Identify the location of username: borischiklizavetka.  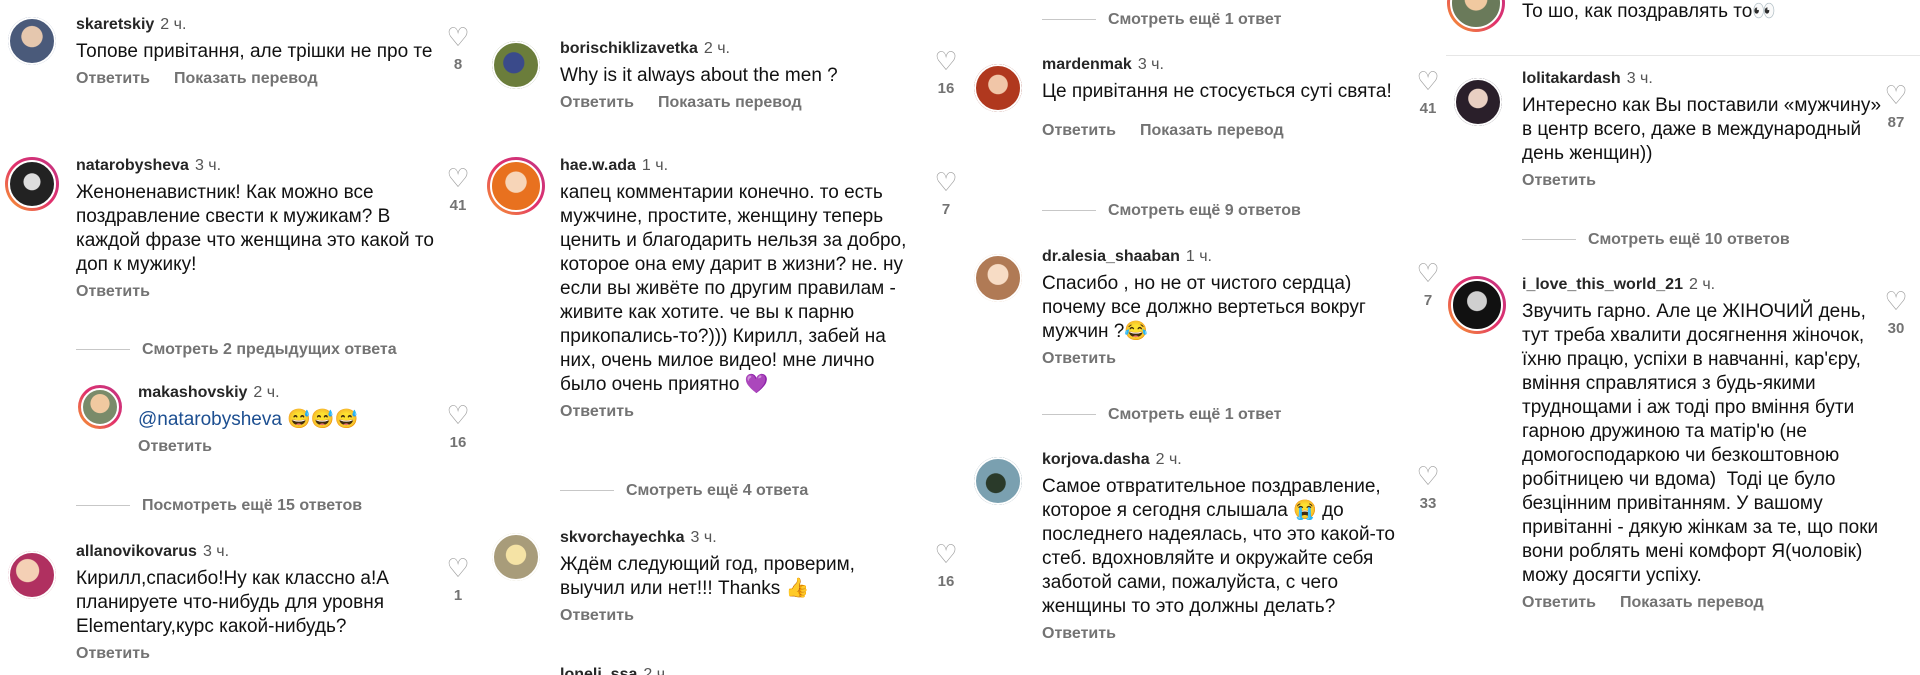
(629, 48).